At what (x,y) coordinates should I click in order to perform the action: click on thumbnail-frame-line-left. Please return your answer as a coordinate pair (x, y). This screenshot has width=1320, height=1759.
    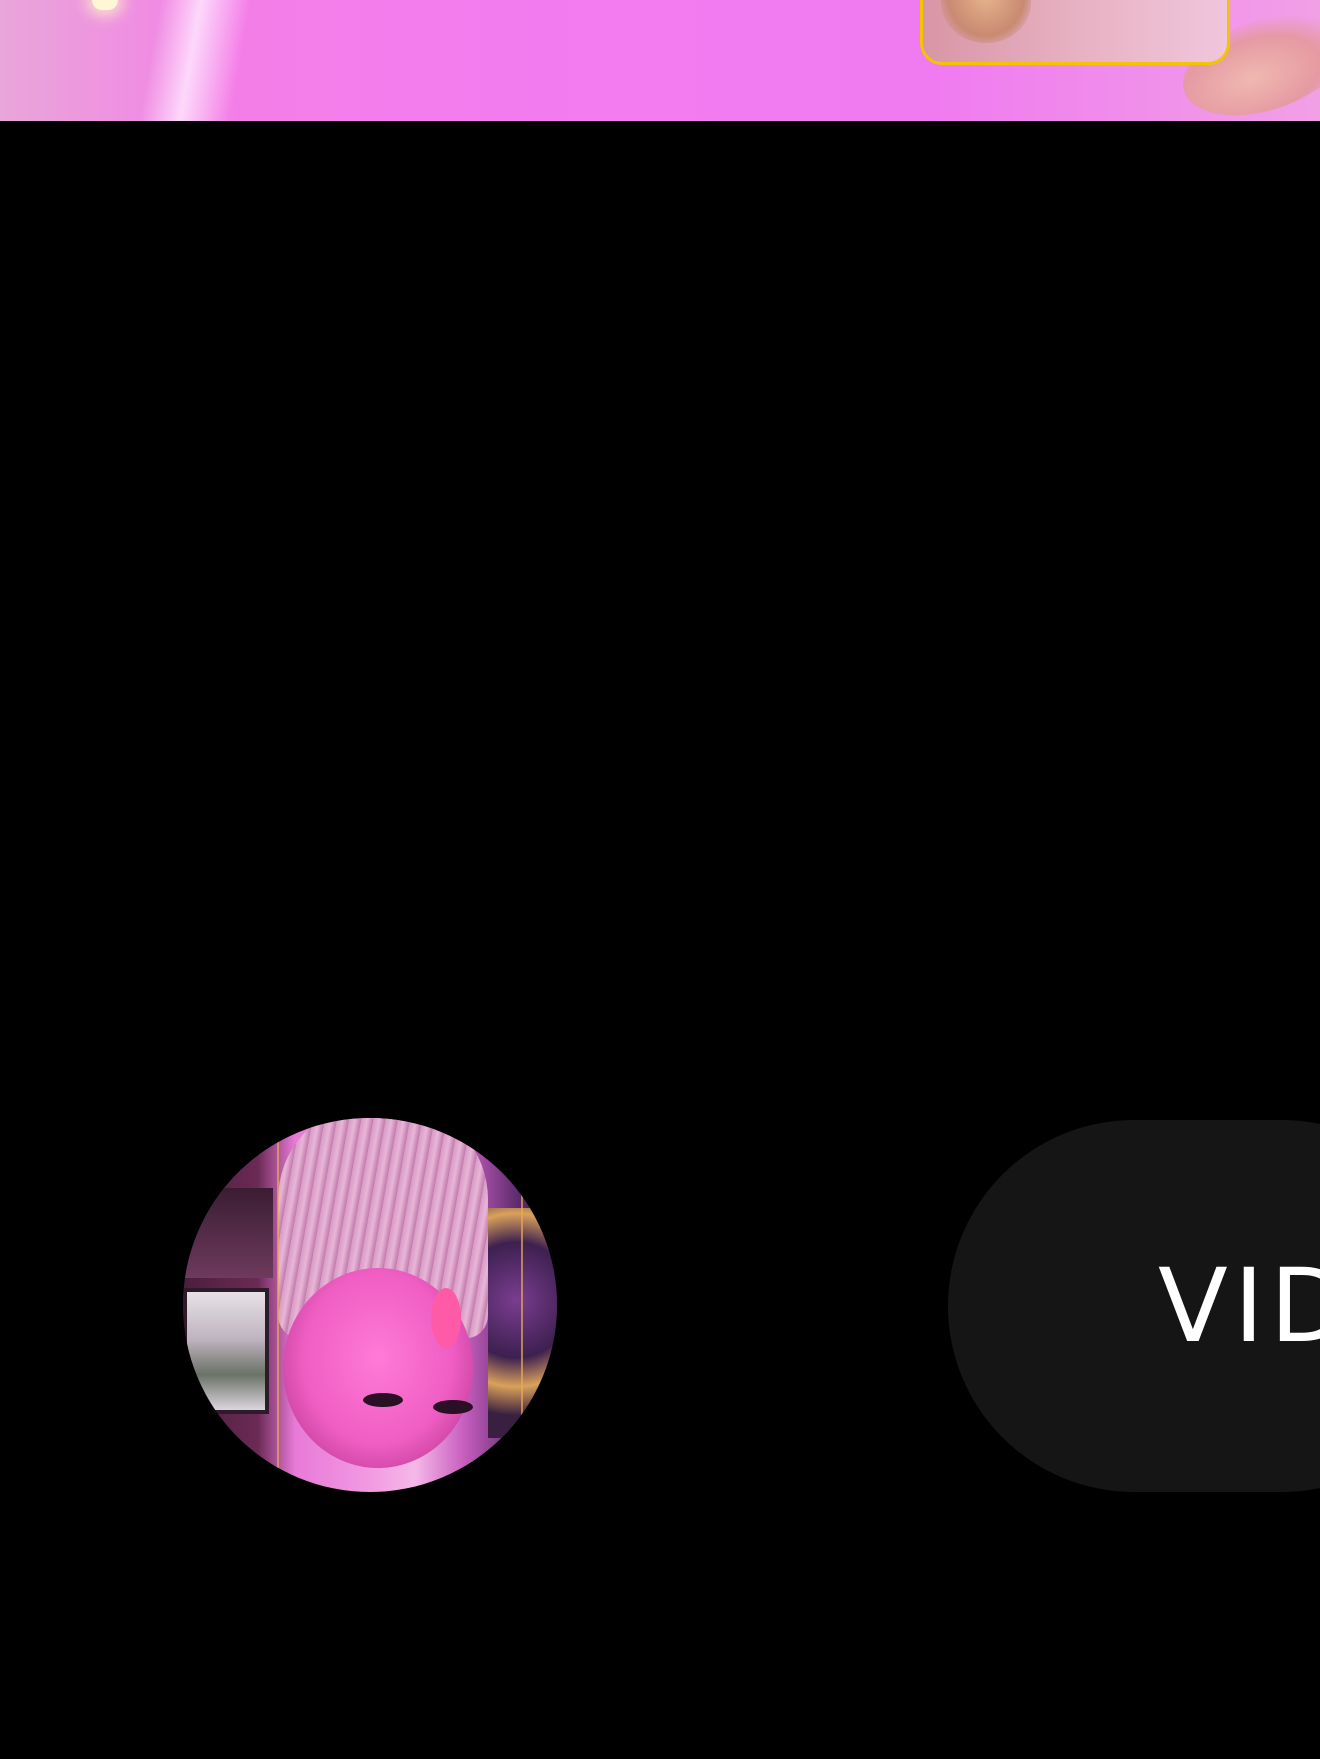
    Looking at the image, I should click on (278, 1305).